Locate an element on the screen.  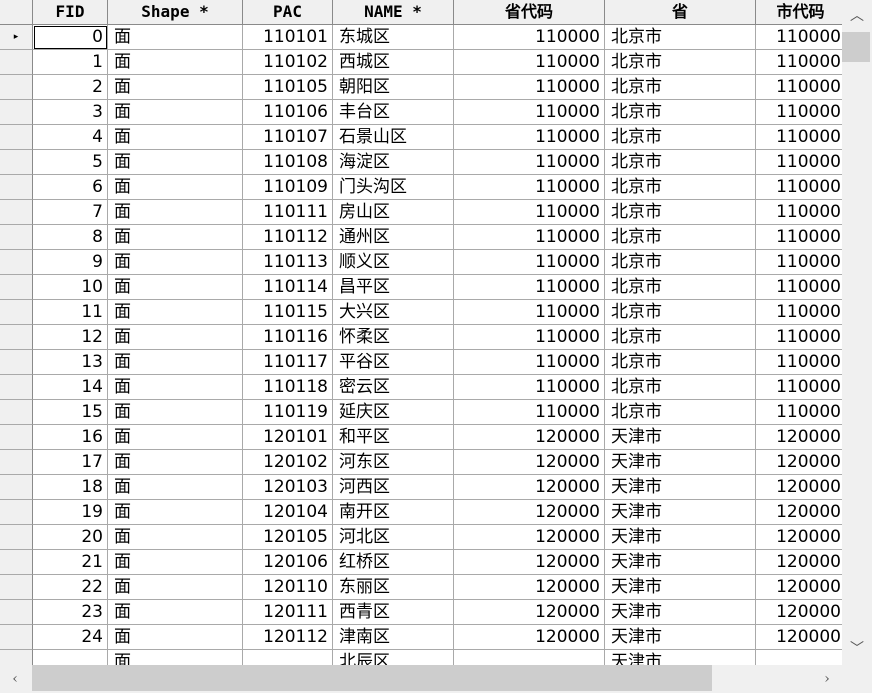
table-row: 3 面 110106 丰台区 110000 北京市 110000 is located at coordinates (421, 112).